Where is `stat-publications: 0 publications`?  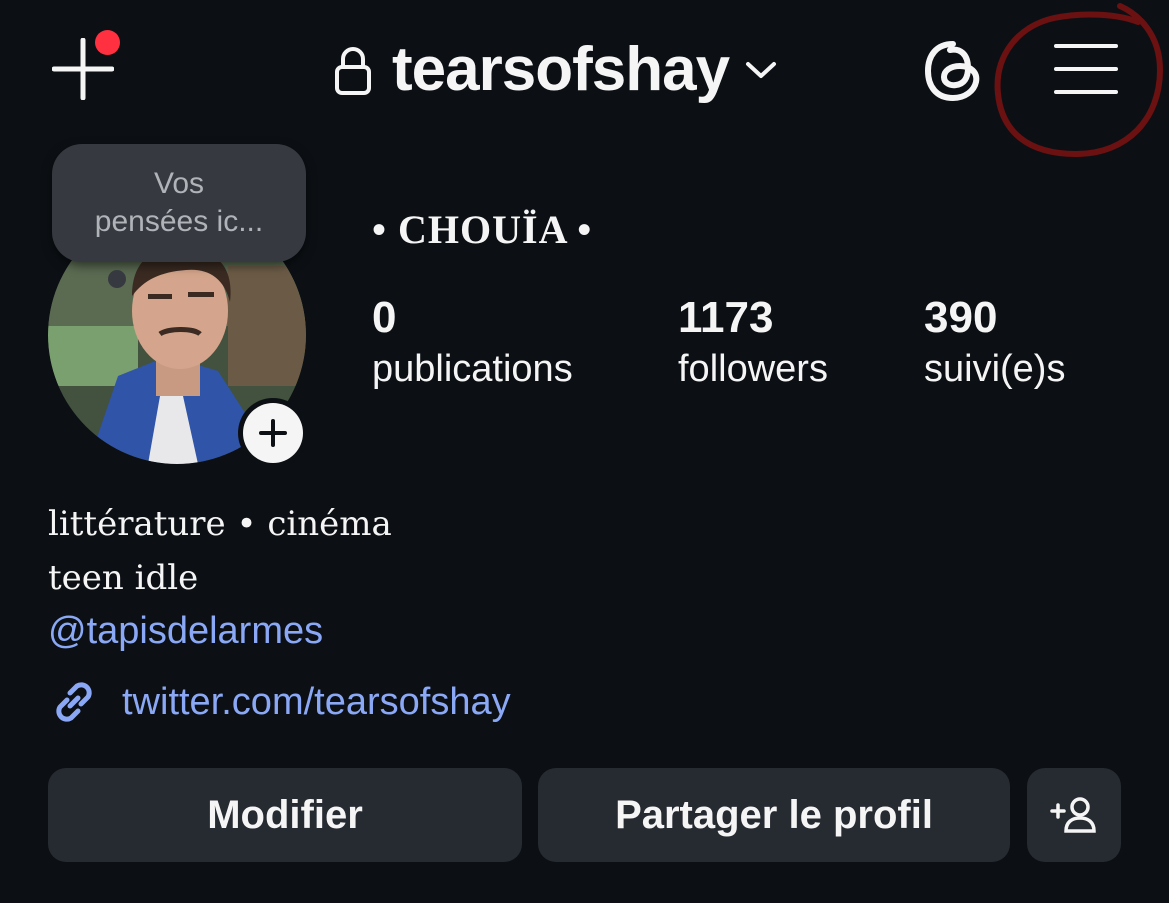 stat-publications: 0 publications is located at coordinates (472, 343).